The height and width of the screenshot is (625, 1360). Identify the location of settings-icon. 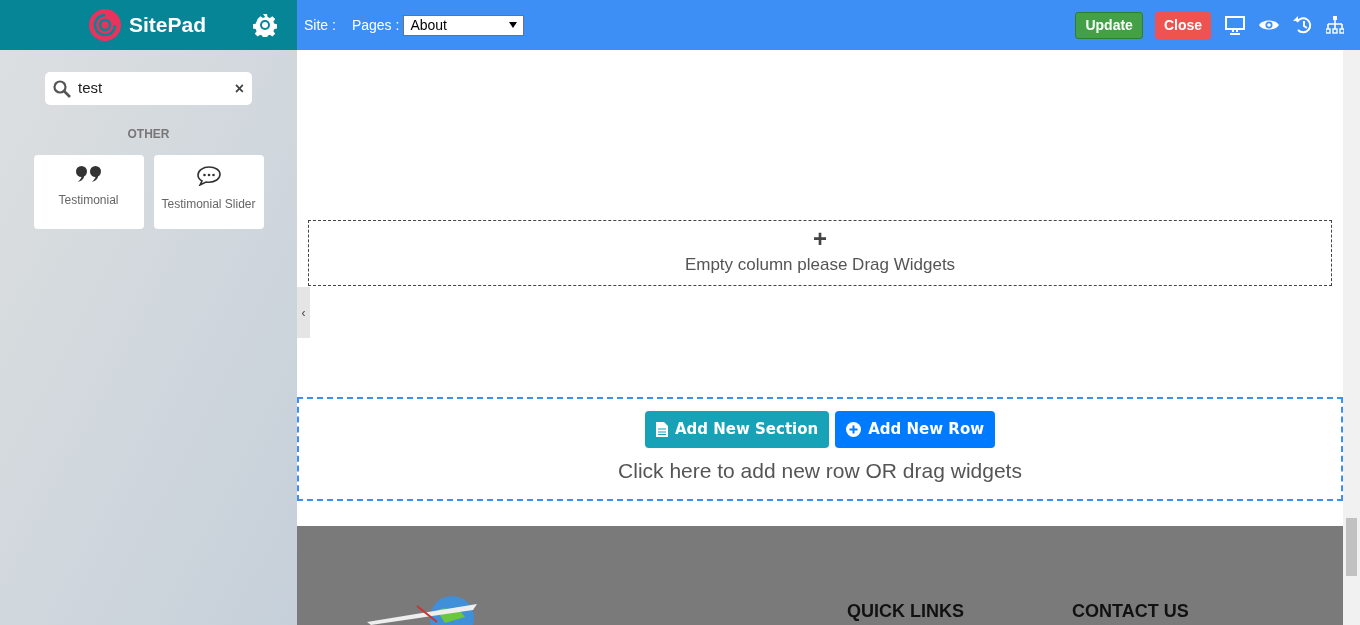
(265, 25).